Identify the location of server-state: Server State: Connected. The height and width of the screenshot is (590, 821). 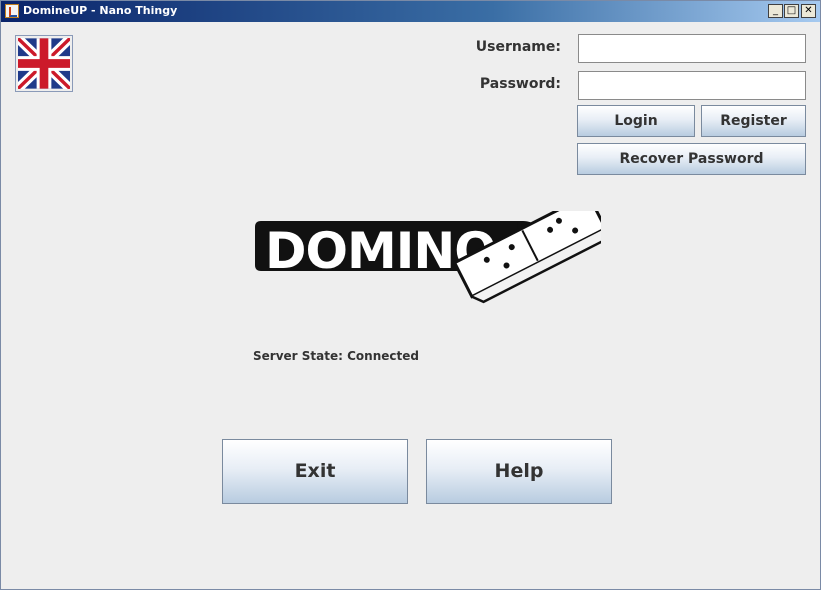
(336, 356).